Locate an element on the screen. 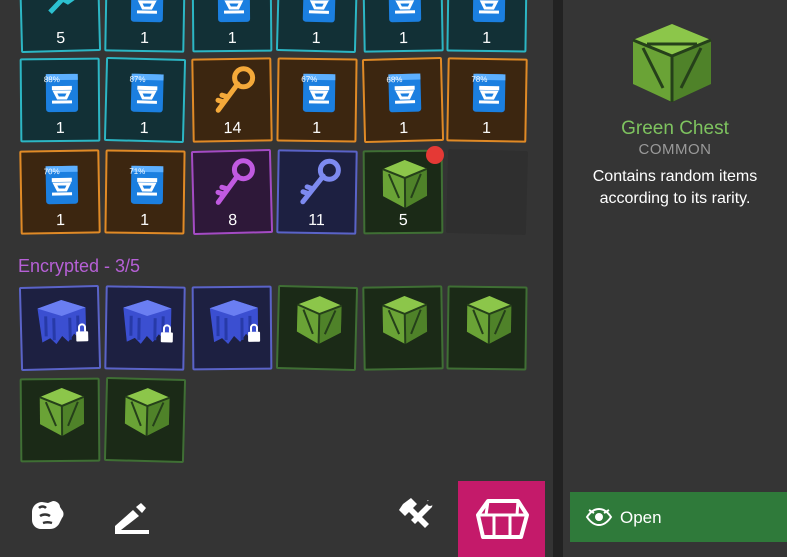 Image resolution: width=787 pixels, height=557 pixels. inventory-slot: 67% 1 is located at coordinates (317, 100).